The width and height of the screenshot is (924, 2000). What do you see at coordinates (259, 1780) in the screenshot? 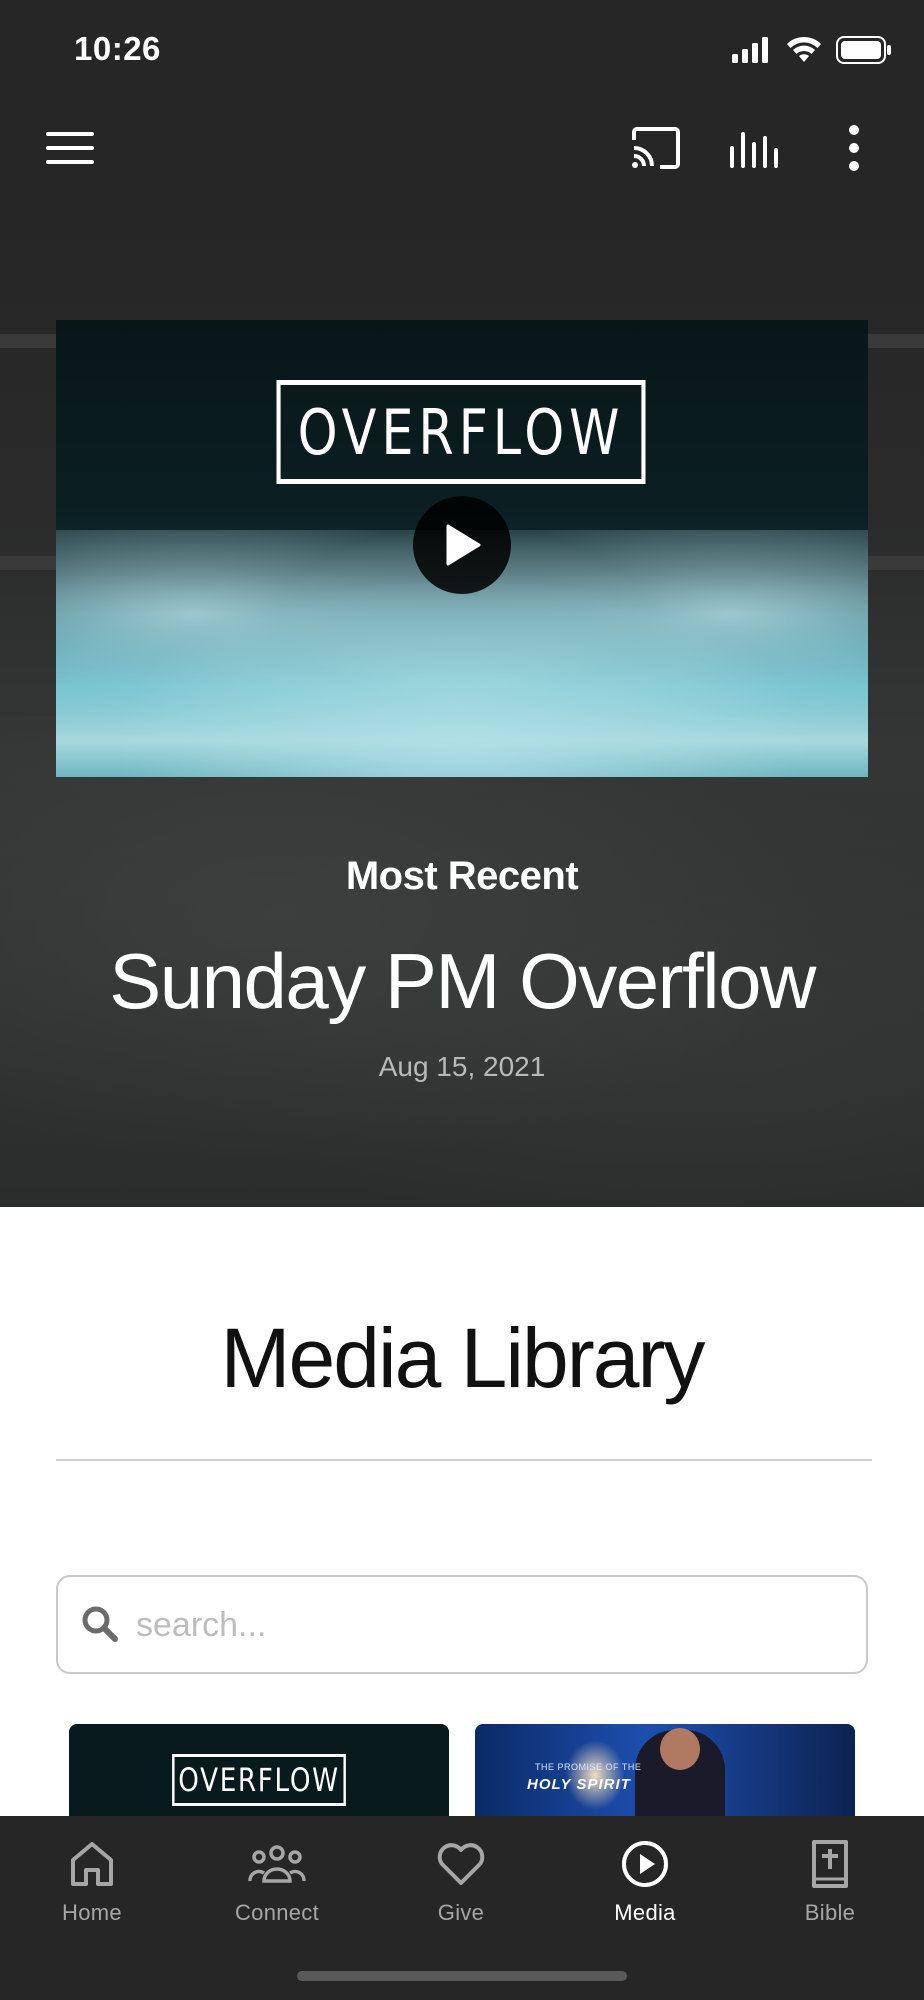
I see `media-thumbnail-logo: OVERFLOW` at bounding box center [259, 1780].